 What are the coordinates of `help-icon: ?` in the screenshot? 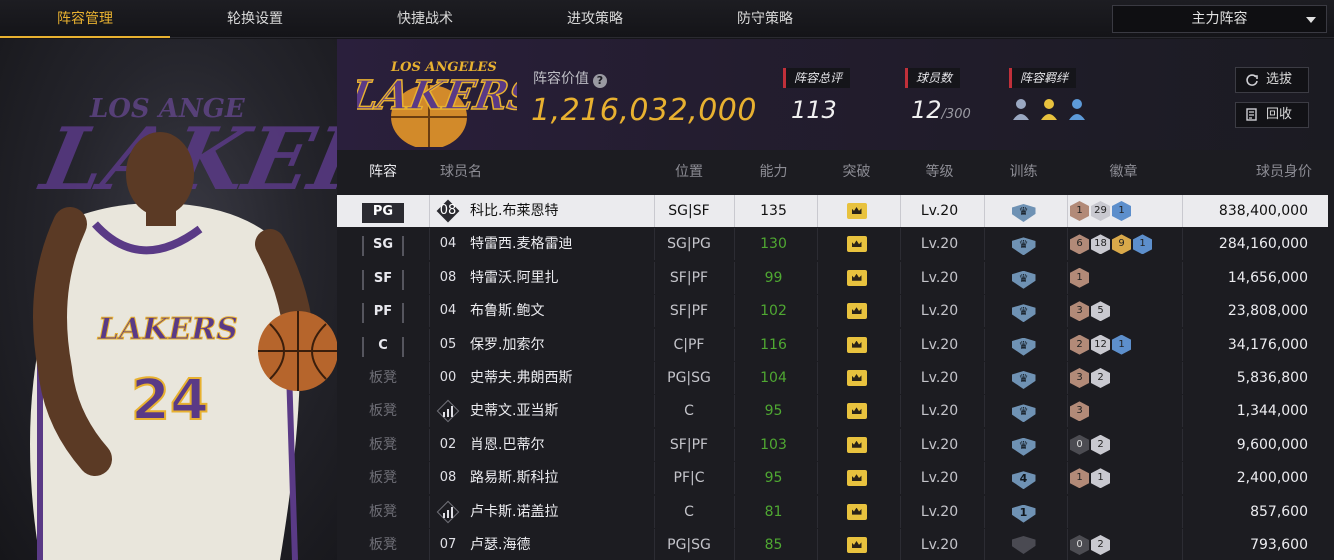 It's located at (600, 81).